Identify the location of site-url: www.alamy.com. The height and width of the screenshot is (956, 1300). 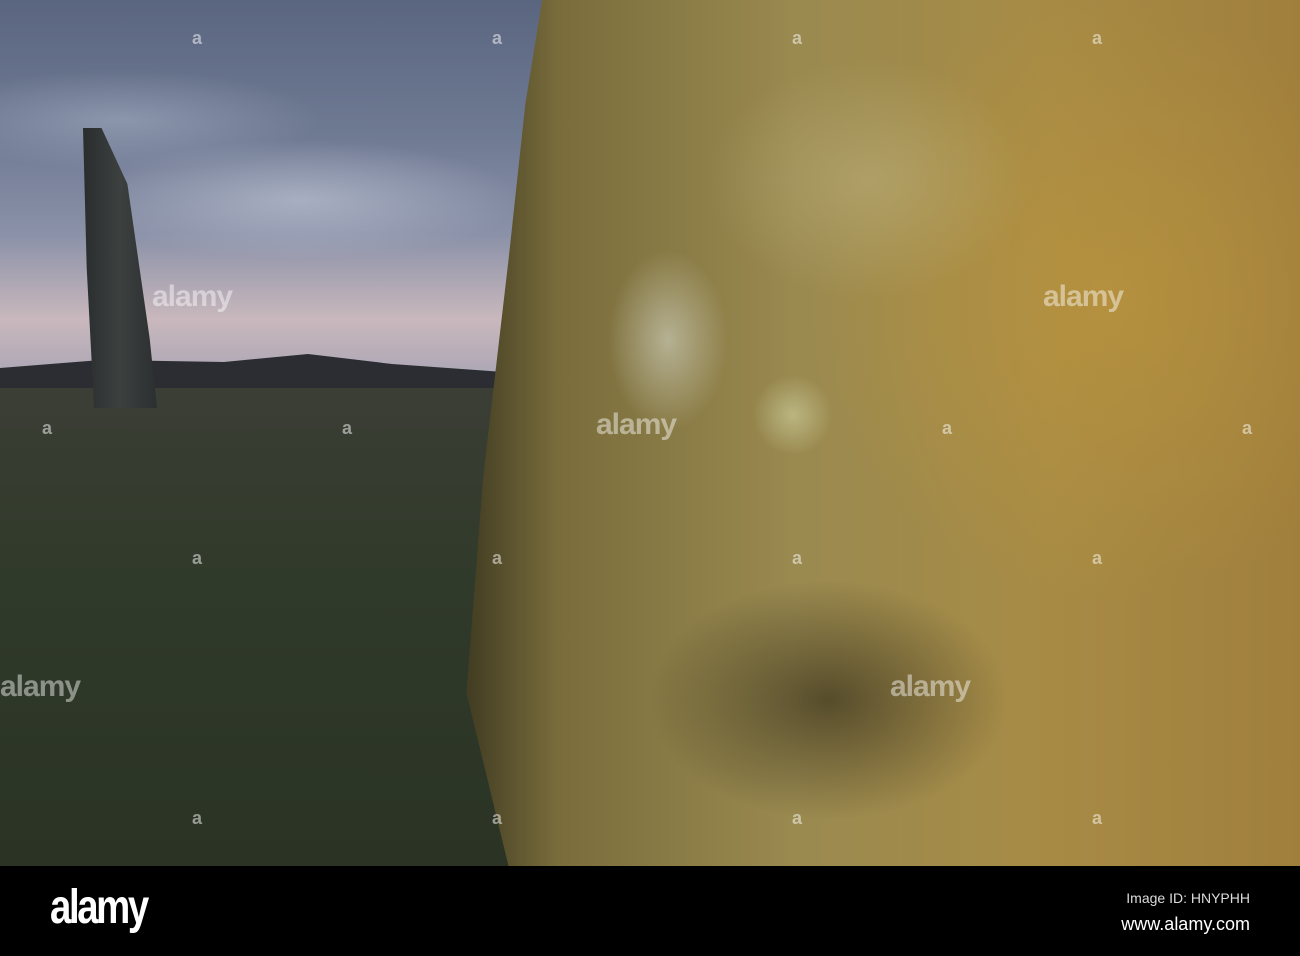
(1185, 924).